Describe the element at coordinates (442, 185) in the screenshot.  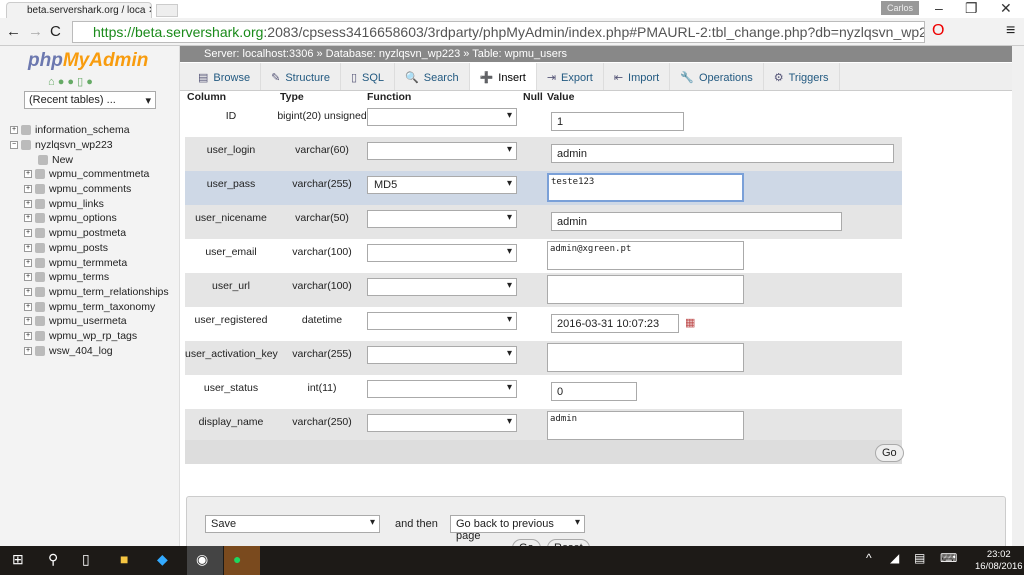
I see `function-select: MD5` at that location.